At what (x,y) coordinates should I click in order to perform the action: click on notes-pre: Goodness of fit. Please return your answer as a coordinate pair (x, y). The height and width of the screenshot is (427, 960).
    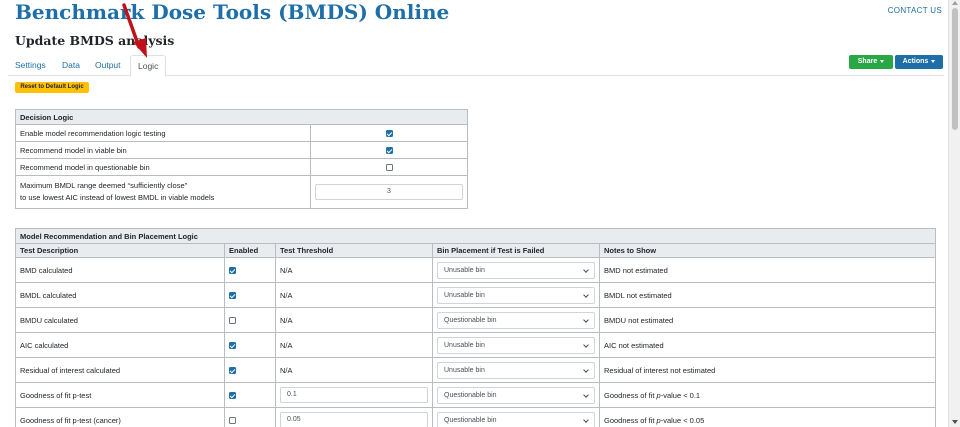
    Looking at the image, I should click on (630, 420).